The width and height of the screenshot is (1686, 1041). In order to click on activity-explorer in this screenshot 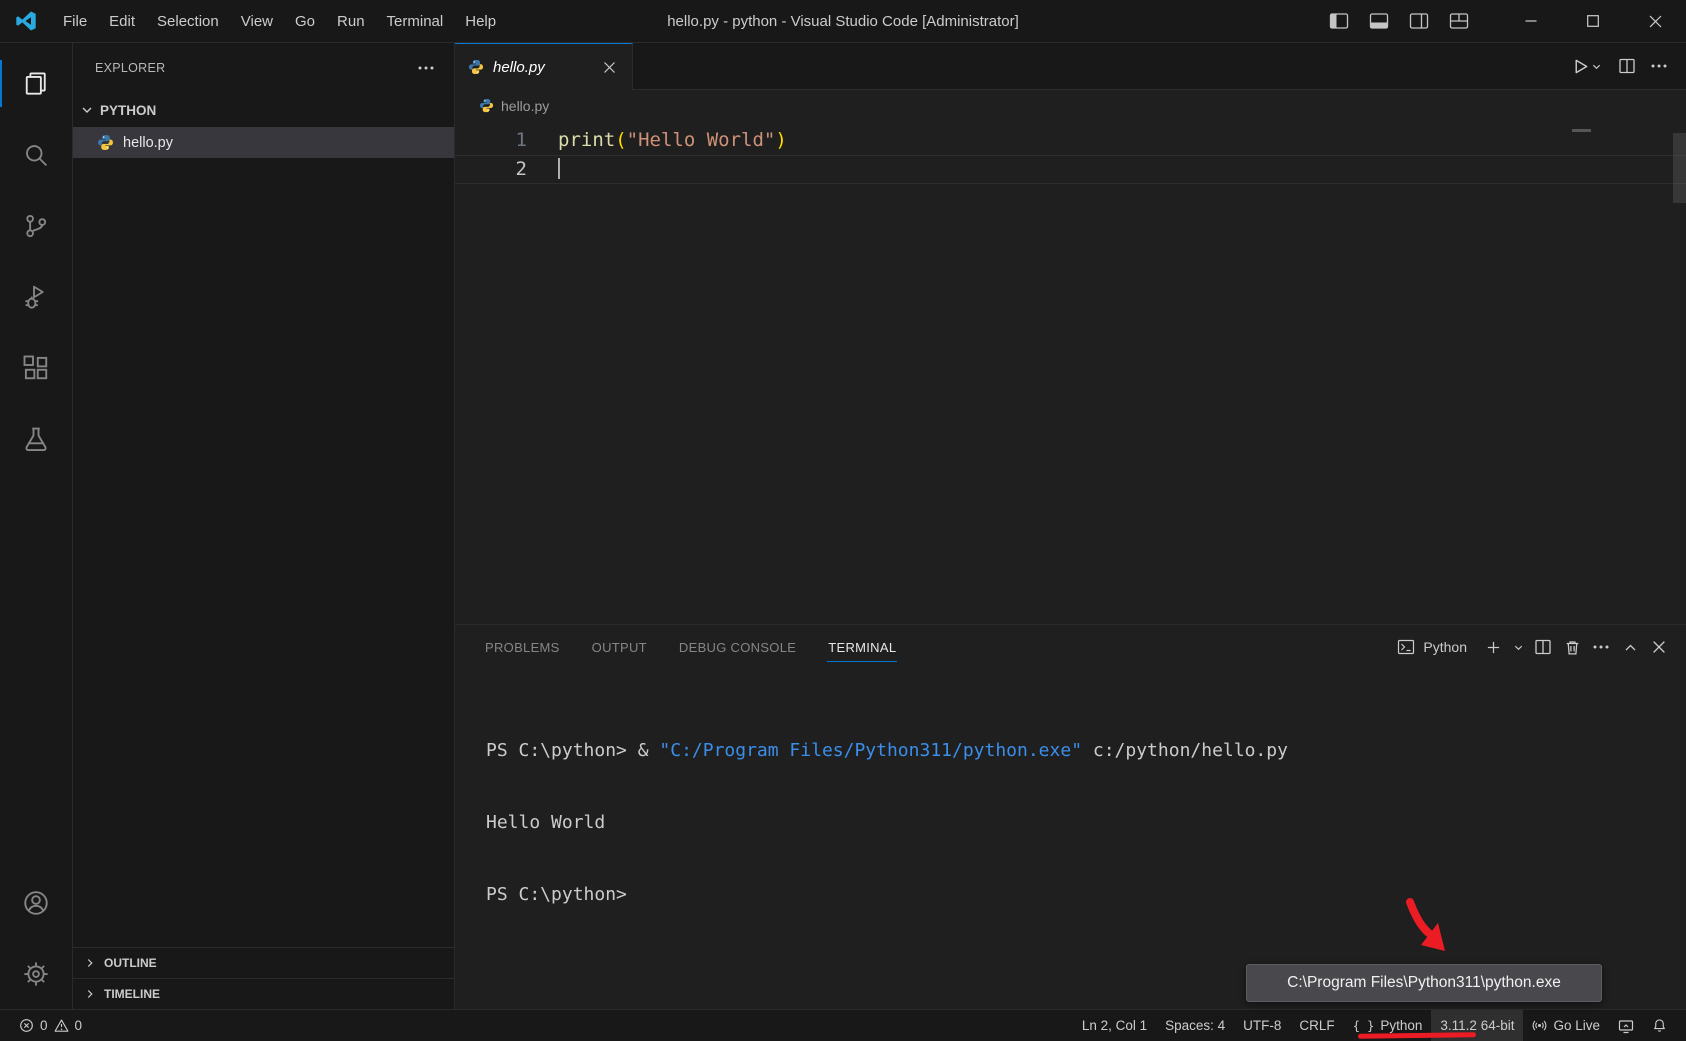, I will do `click(36, 83)`.